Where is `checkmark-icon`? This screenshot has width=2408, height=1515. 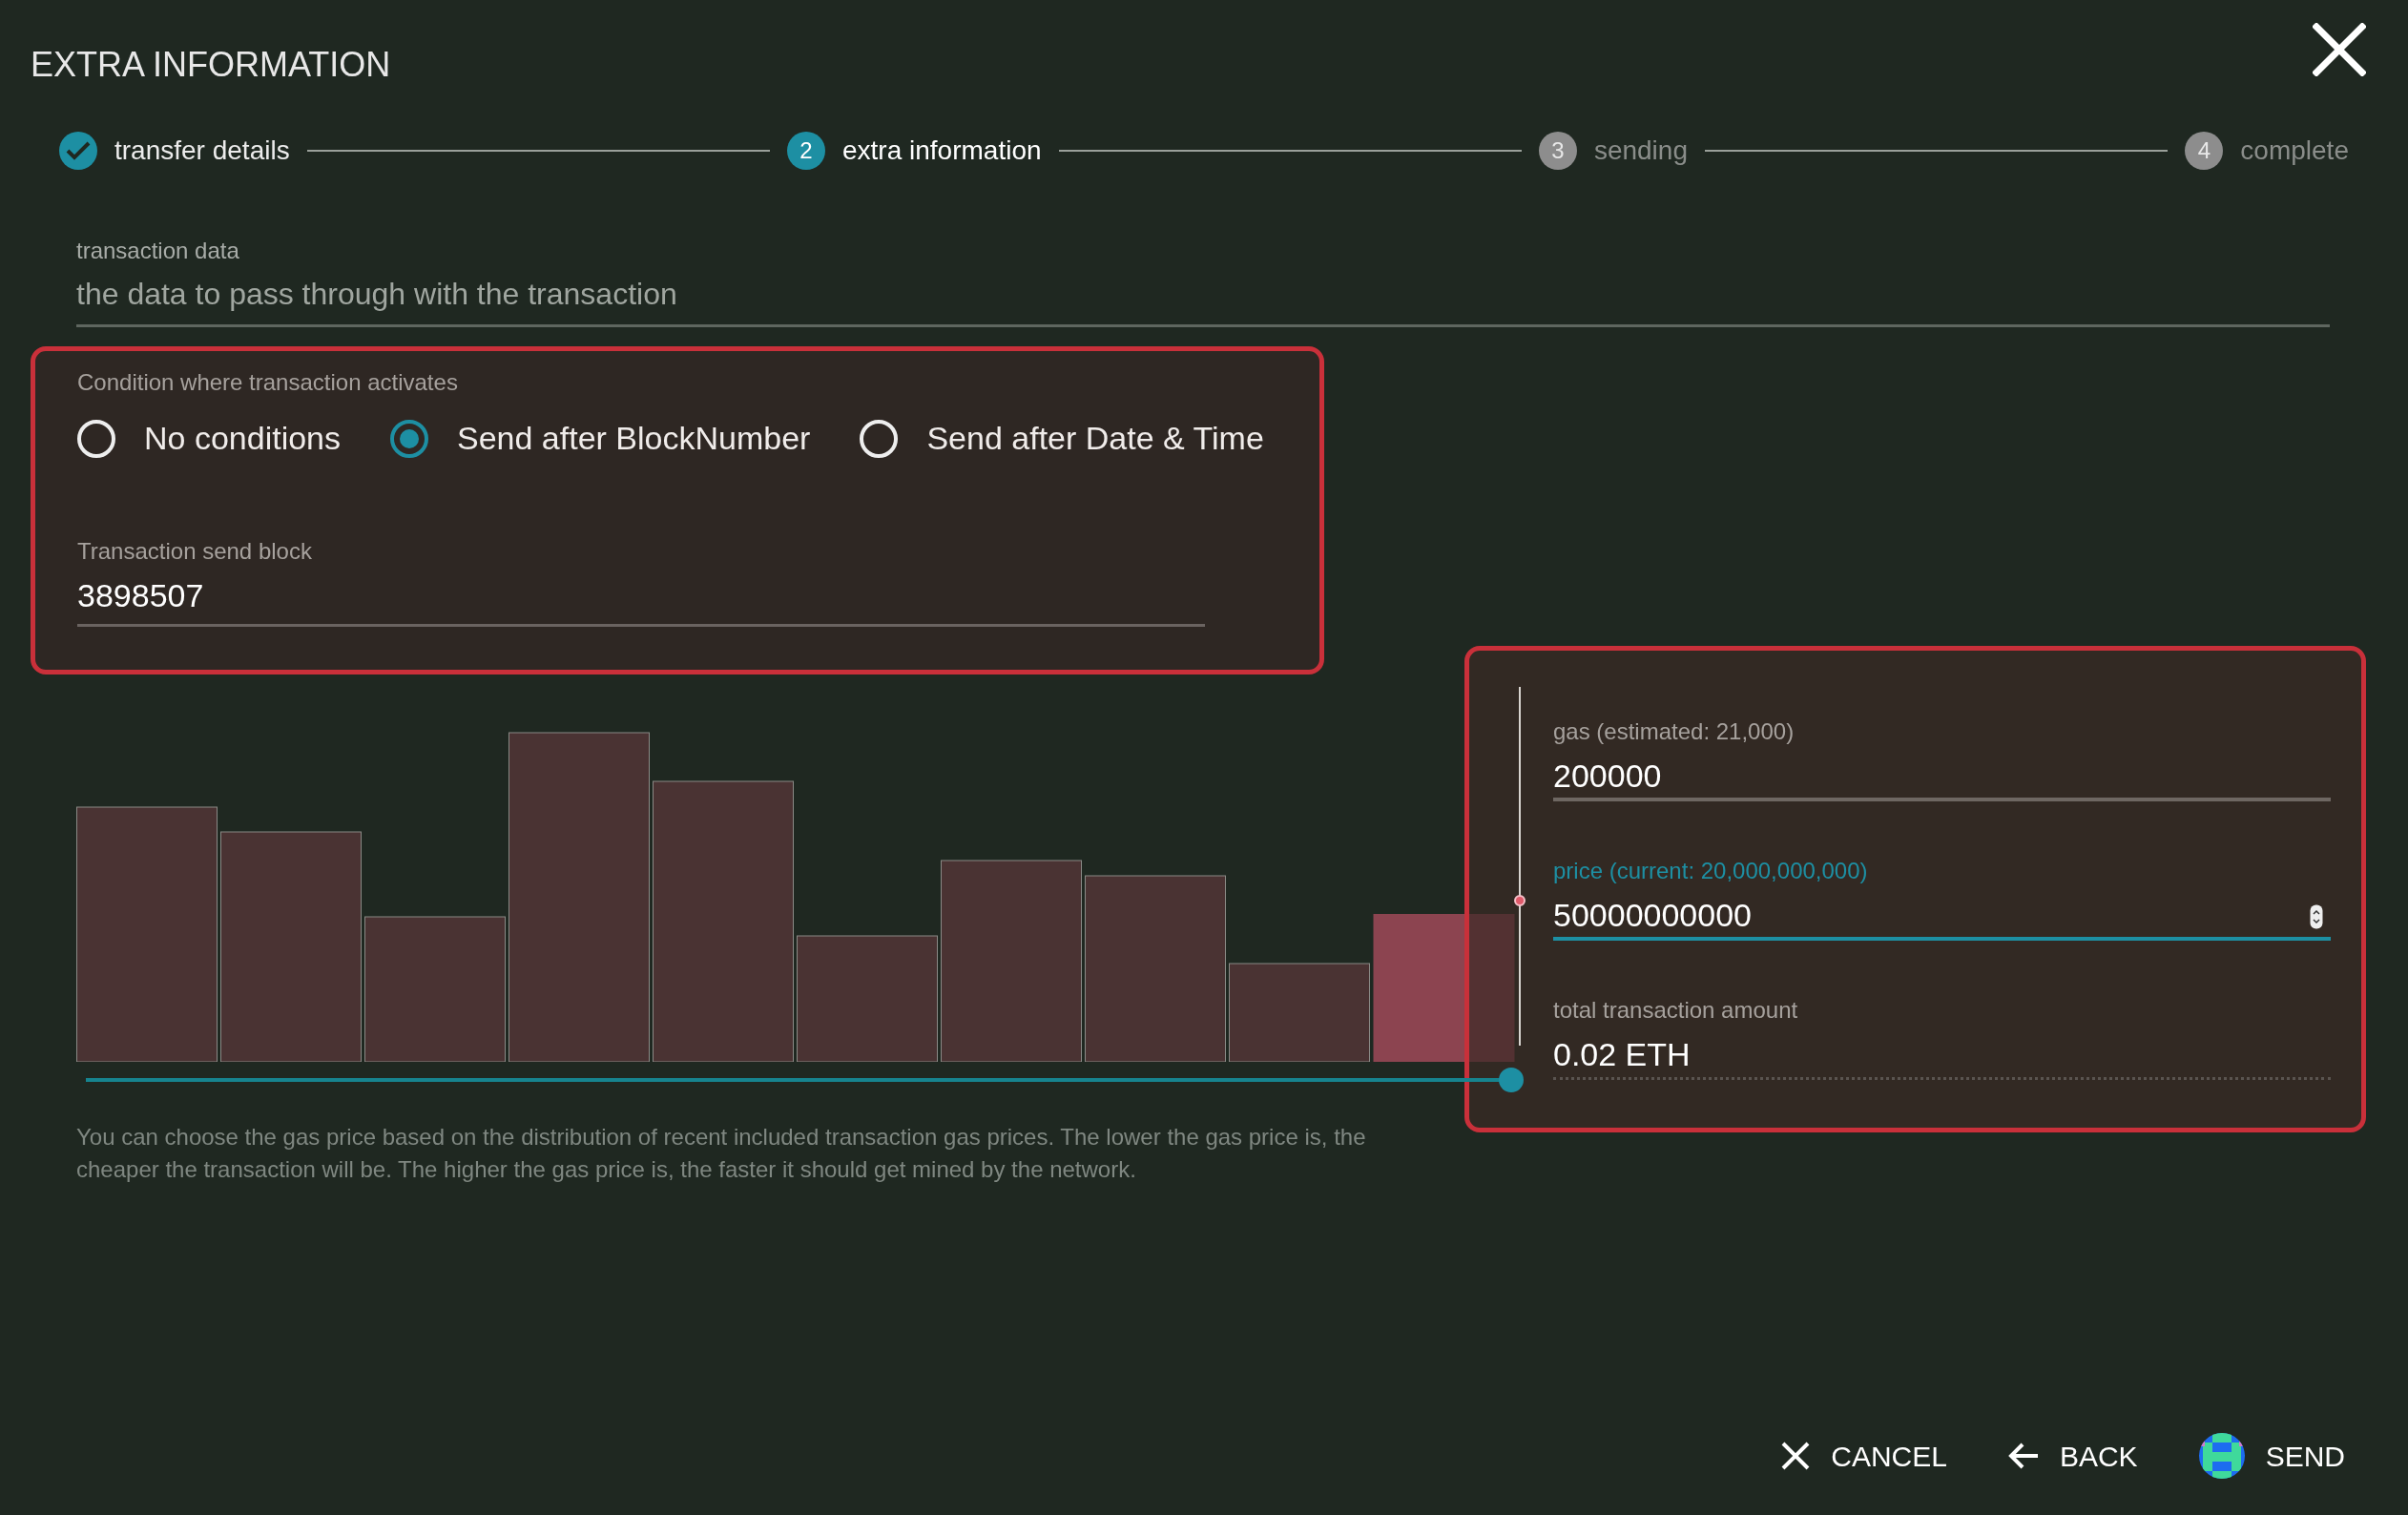
checkmark-icon is located at coordinates (78, 150).